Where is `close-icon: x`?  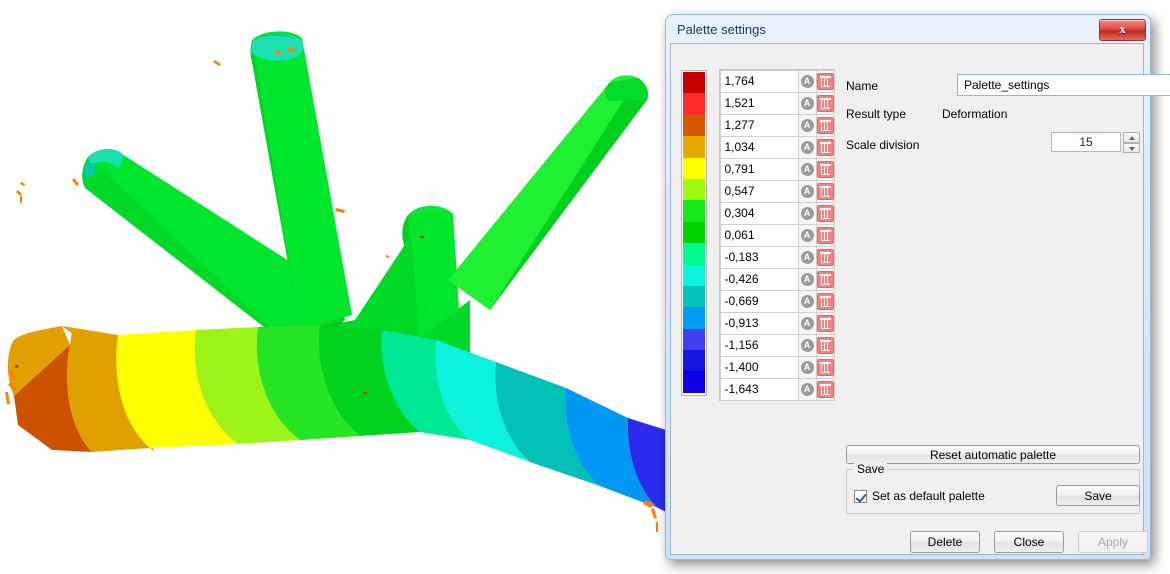
close-icon: x is located at coordinates (1122, 30).